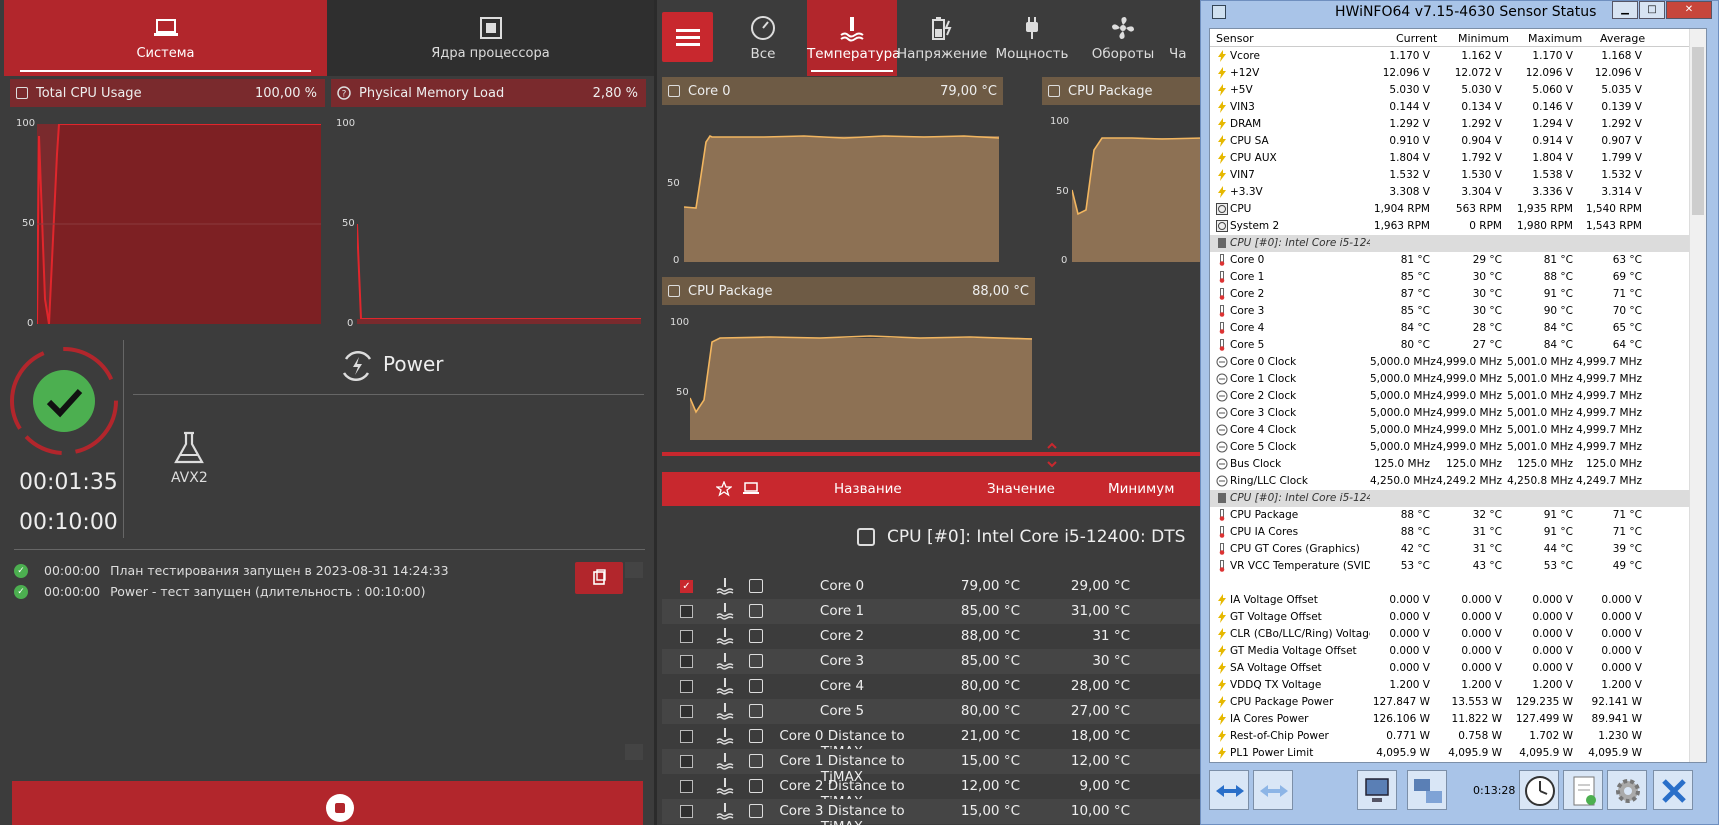 This screenshot has height=825, width=1719. What do you see at coordinates (1235, 38) in the screenshot?
I see `col-sensor: Sensor` at bounding box center [1235, 38].